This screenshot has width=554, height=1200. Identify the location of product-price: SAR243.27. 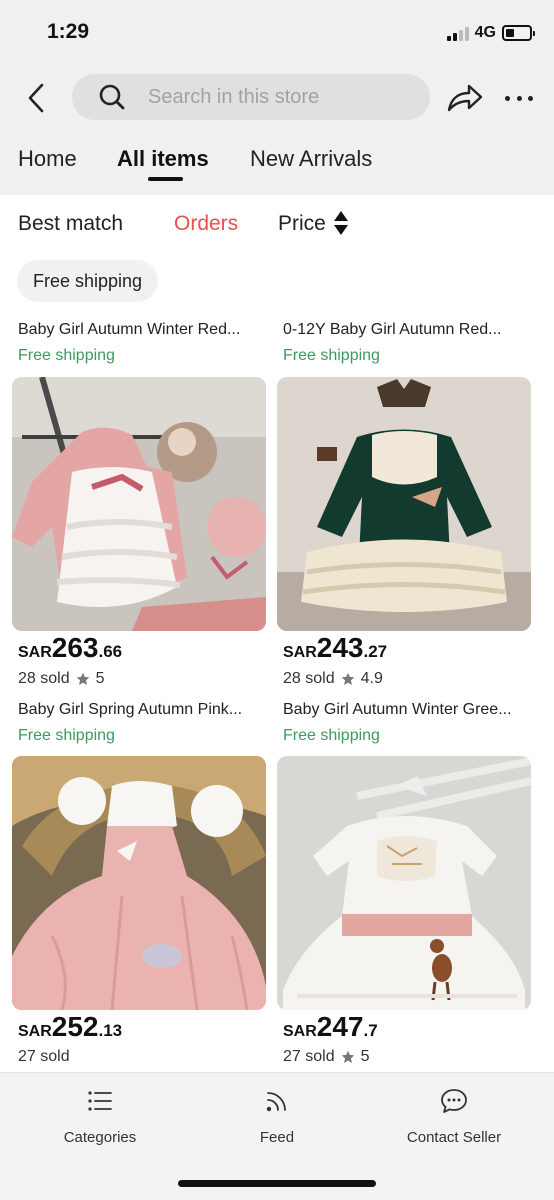
(335, 647).